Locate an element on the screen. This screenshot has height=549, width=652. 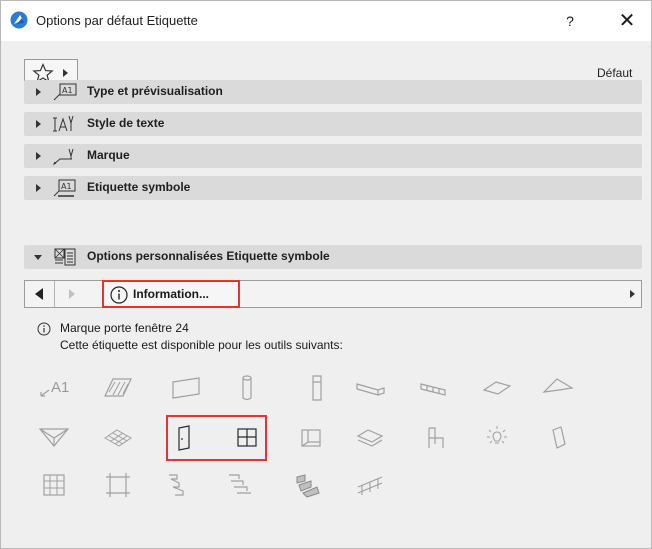
panel-label: Options personnalisées Etiquette symbole is located at coordinates (208, 256).